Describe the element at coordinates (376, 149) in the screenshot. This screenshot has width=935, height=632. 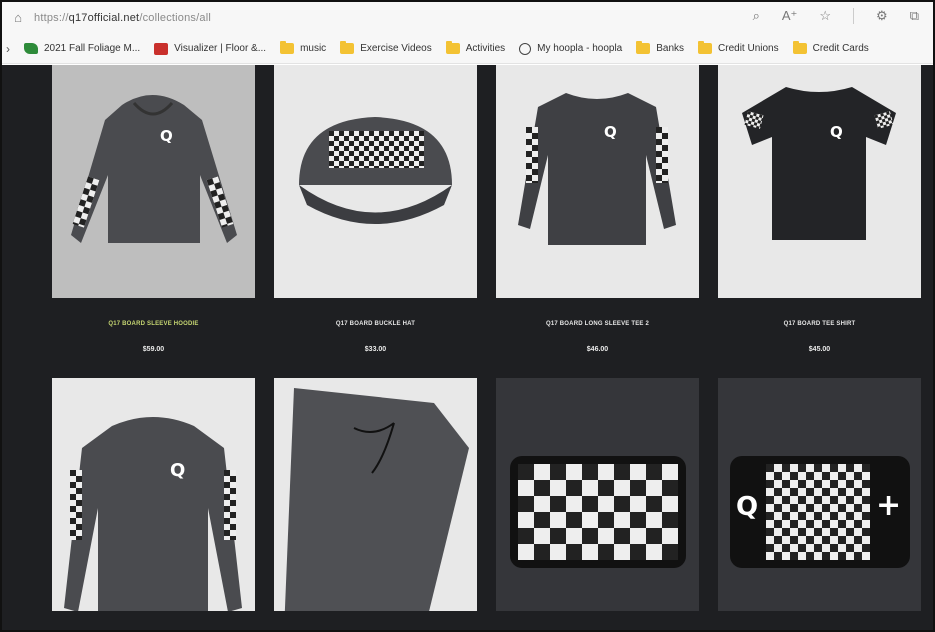
I see `hat-checker-panel` at that location.